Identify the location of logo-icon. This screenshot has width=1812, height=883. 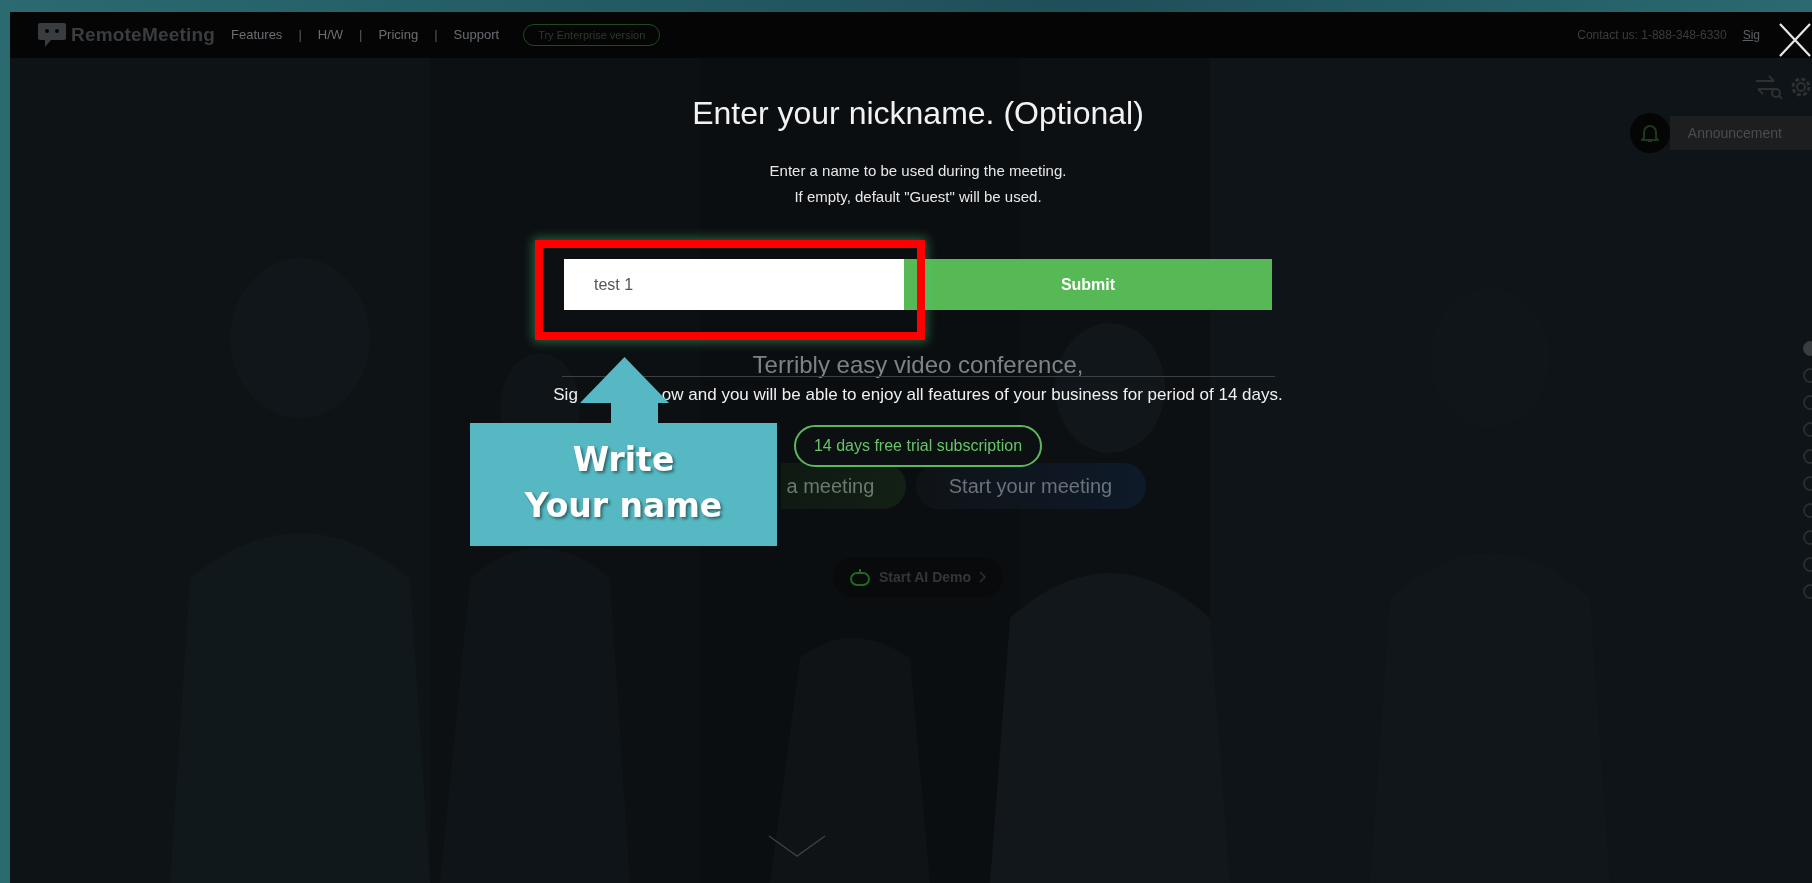
(52, 35).